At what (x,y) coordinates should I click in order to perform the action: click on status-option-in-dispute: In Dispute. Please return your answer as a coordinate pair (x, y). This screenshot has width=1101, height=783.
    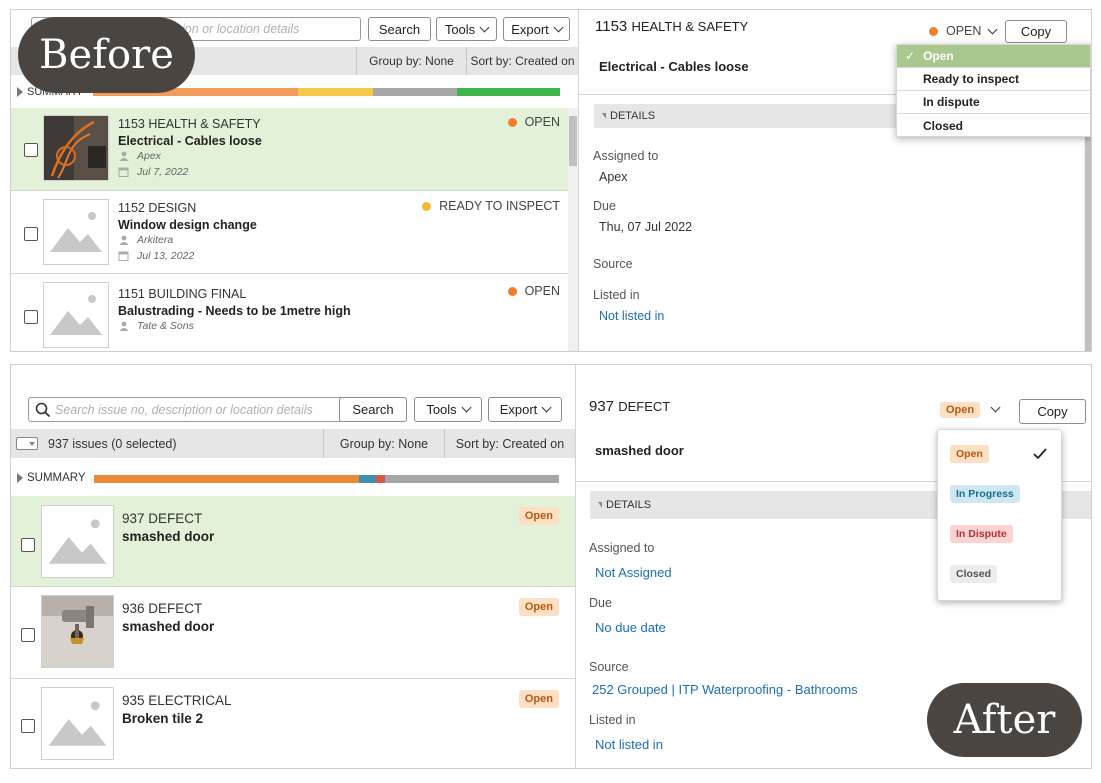
    Looking at the image, I should click on (981, 534).